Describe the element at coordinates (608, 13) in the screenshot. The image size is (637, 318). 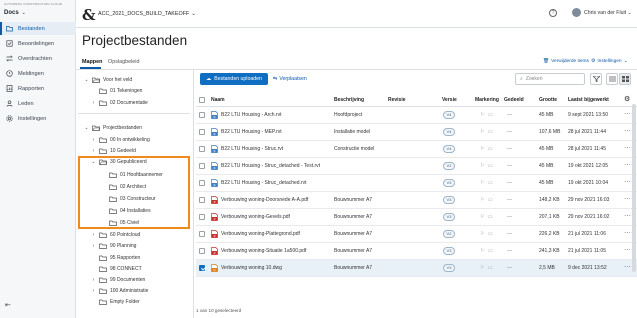
I see `user-menu: Chris van der Fluit ⌄` at that location.